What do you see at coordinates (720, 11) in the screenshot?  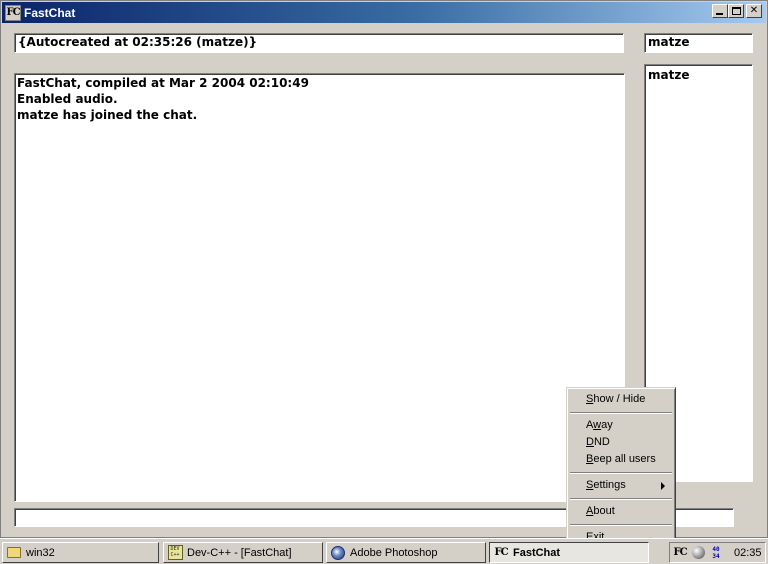 I see `minimize-button` at bounding box center [720, 11].